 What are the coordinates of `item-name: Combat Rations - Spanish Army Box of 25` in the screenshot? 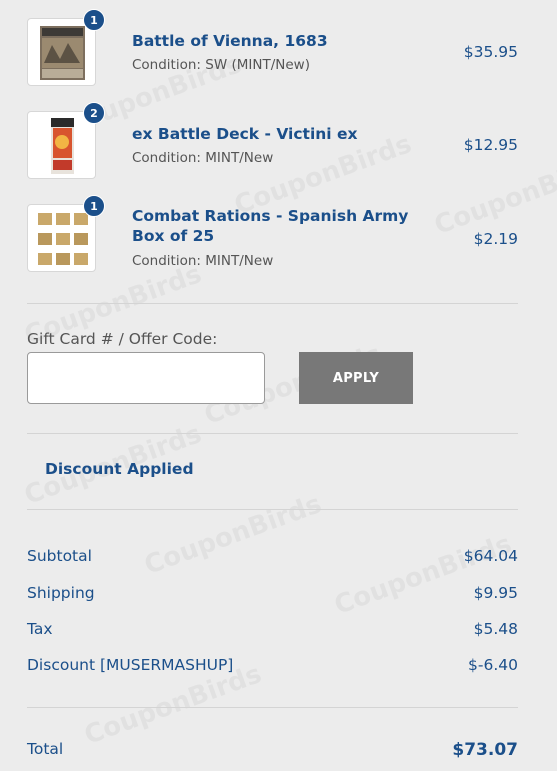 It's located at (284, 226).